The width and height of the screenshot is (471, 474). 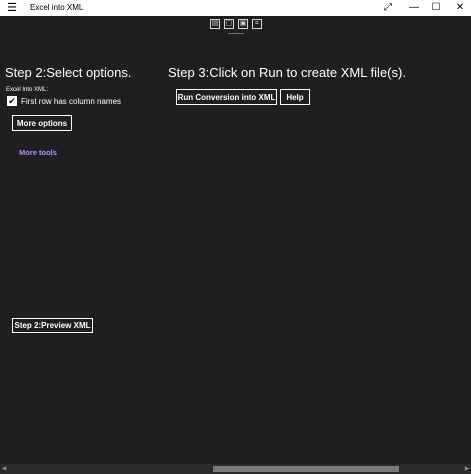 What do you see at coordinates (467, 469) in the screenshot?
I see `scroll-right-icon: ▶` at bounding box center [467, 469].